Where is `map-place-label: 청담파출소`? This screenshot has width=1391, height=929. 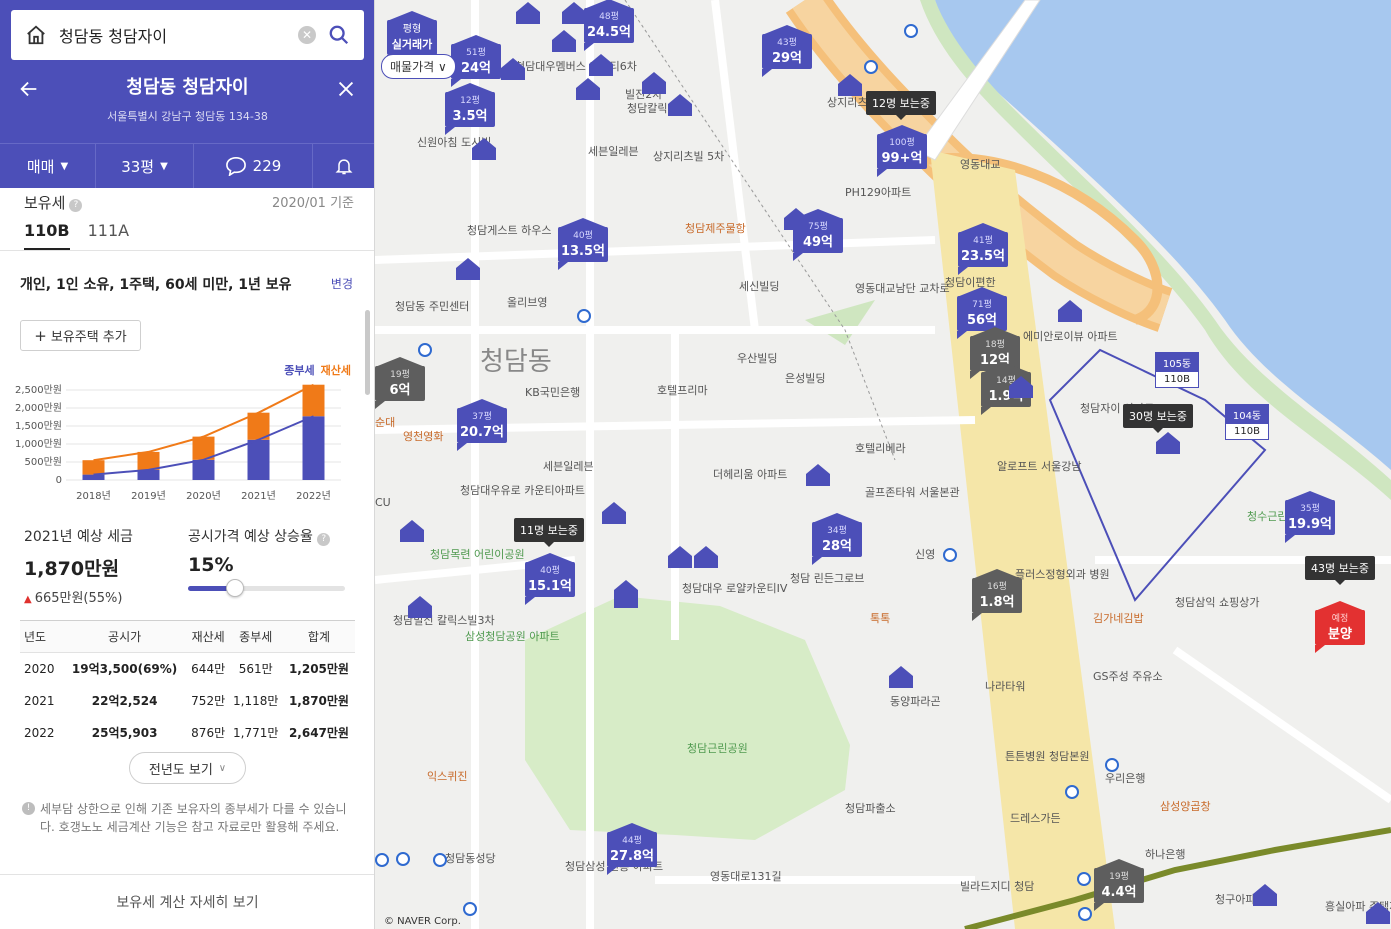 map-place-label: 청담파출소 is located at coordinates (870, 808).